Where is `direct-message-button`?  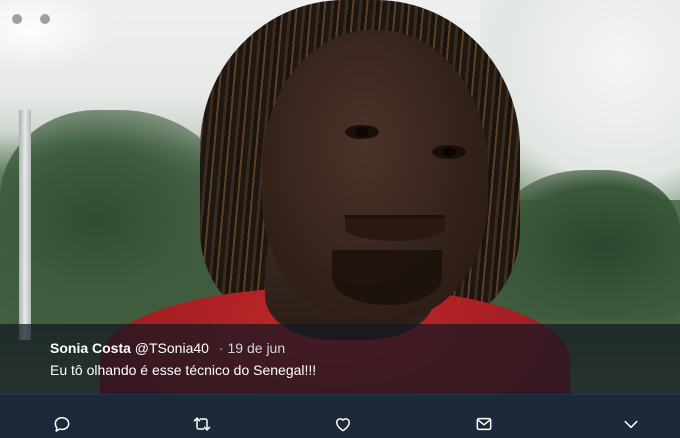 direct-message-button is located at coordinates (484, 424).